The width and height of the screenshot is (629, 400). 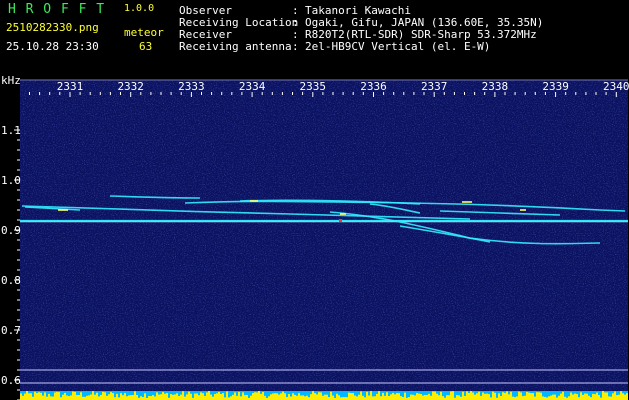 I want to click on x-tick-label: 2334, so click(x=252, y=86).